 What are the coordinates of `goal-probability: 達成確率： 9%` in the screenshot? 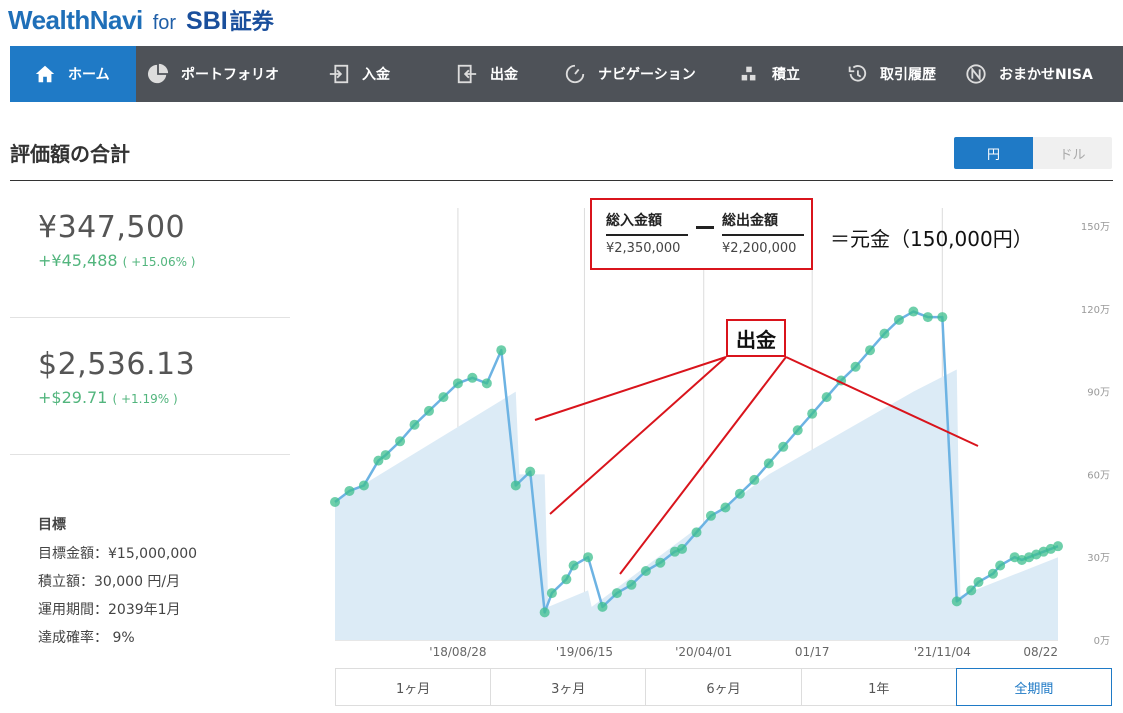 It's located at (86, 638).